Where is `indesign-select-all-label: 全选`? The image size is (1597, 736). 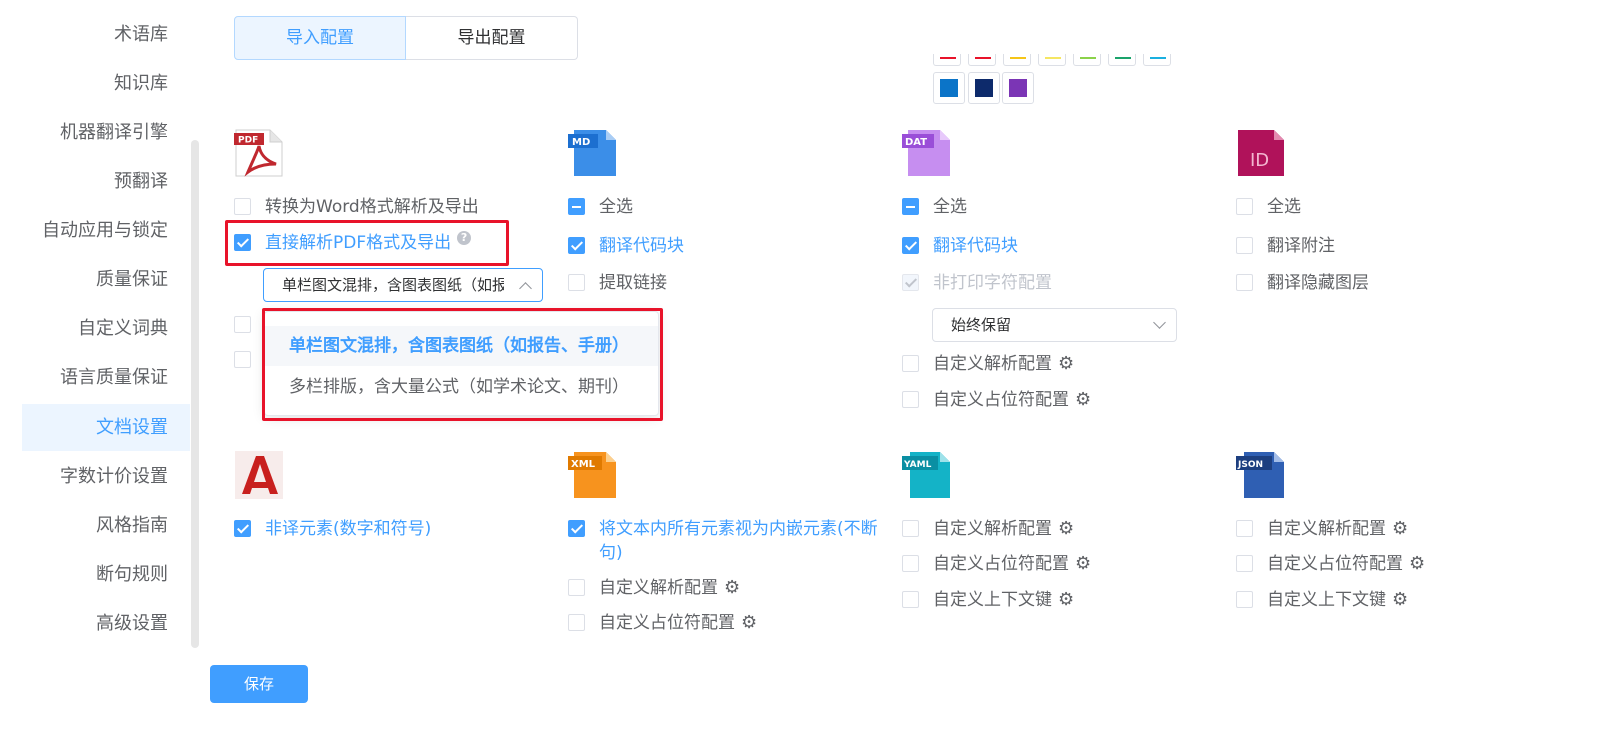 indesign-select-all-label: 全选 is located at coordinates (1284, 207).